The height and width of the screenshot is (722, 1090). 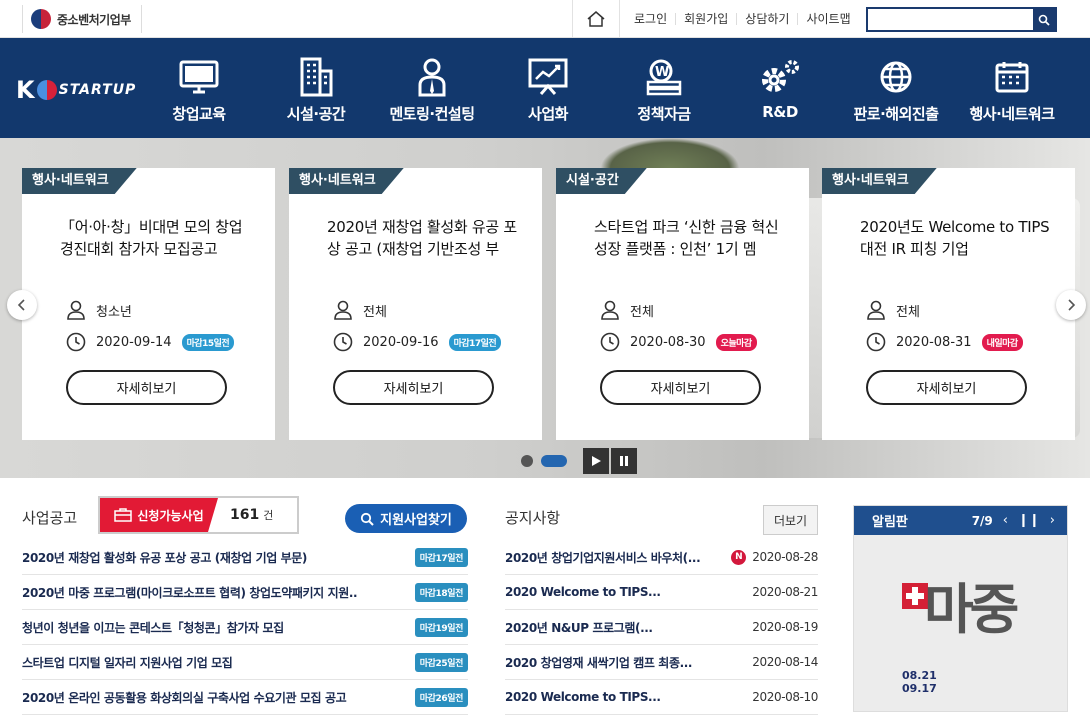 What do you see at coordinates (1005, 520) in the screenshot?
I see `alarm-prev-icon: ‹` at bounding box center [1005, 520].